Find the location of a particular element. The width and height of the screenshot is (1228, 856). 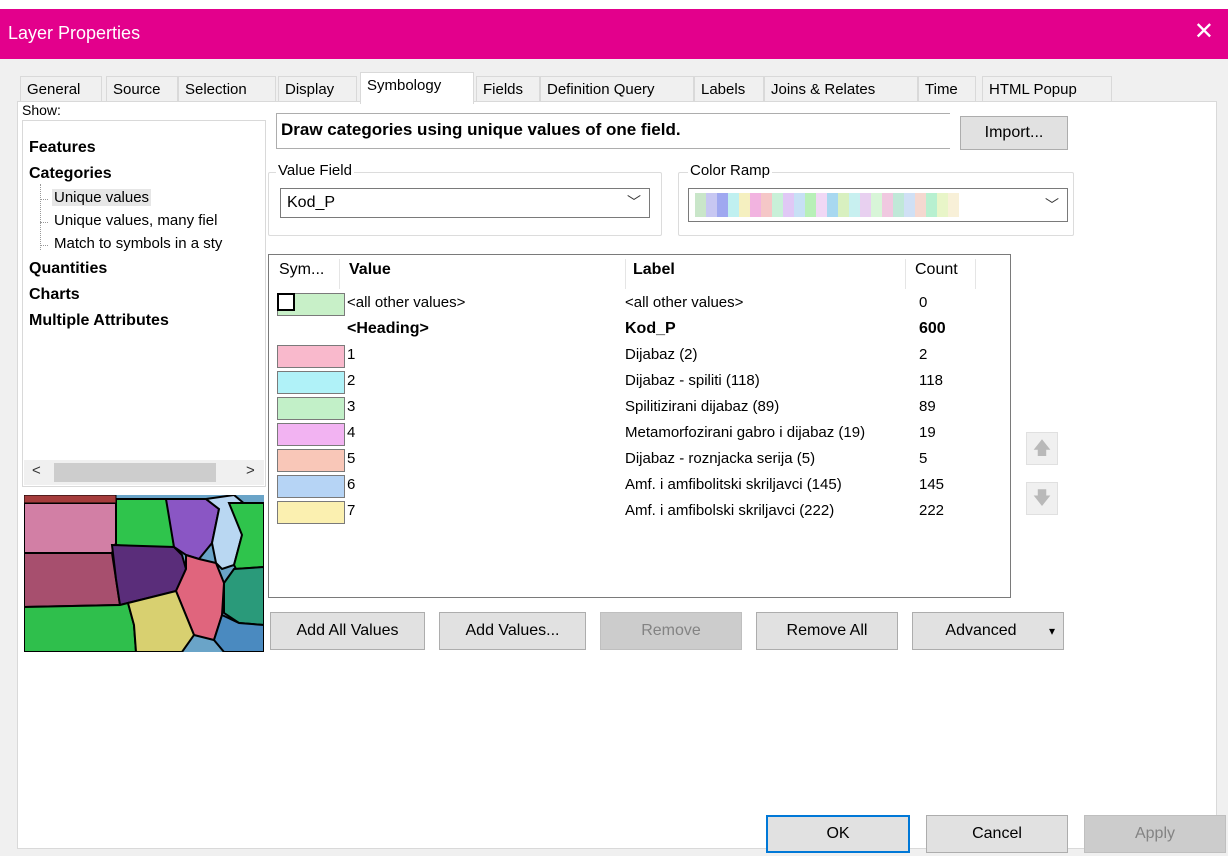

row-count: 0 is located at coordinates (923, 302).